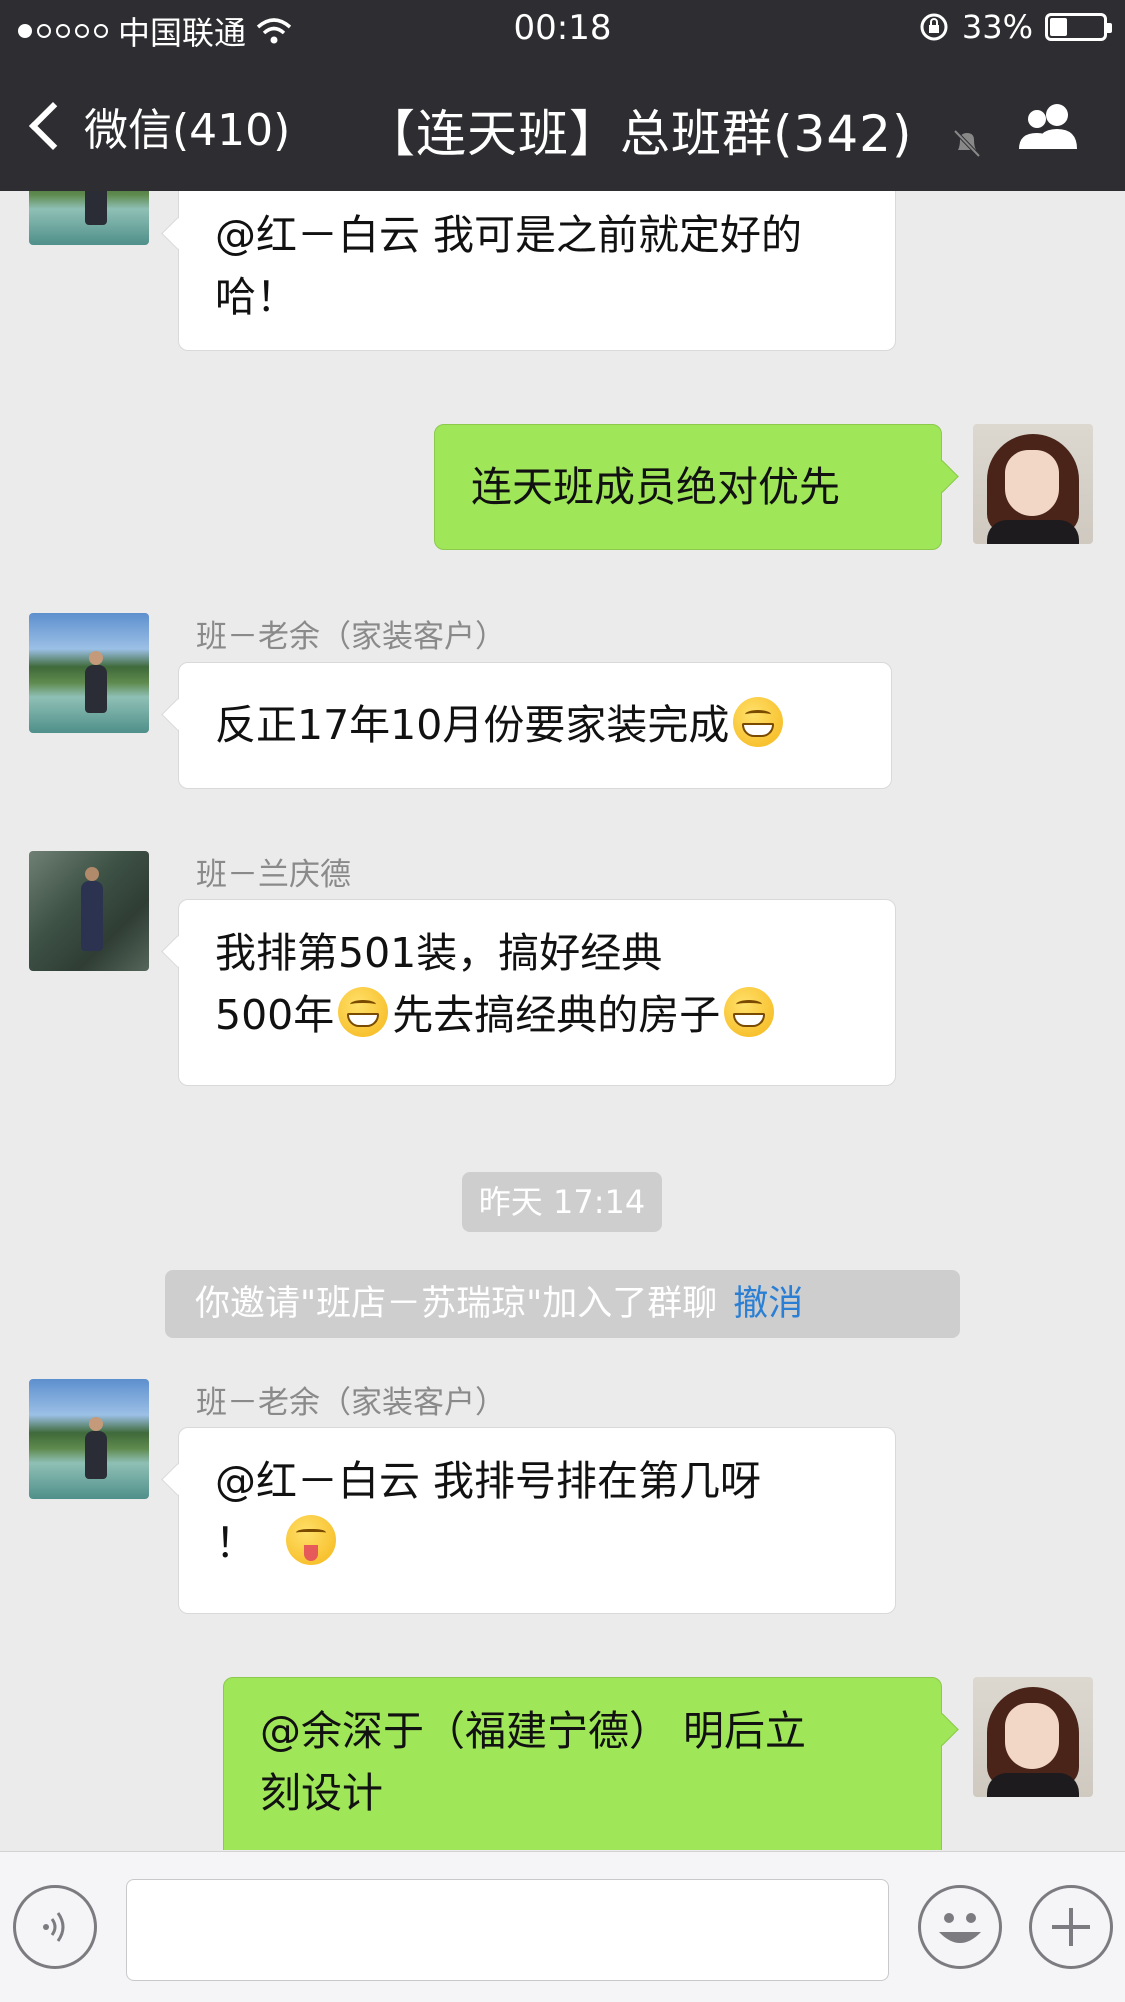 Image resolution: width=1125 pixels, height=2002 pixels. What do you see at coordinates (439, 953) in the screenshot?
I see `message-text: 我排第501装，搞好经典` at bounding box center [439, 953].